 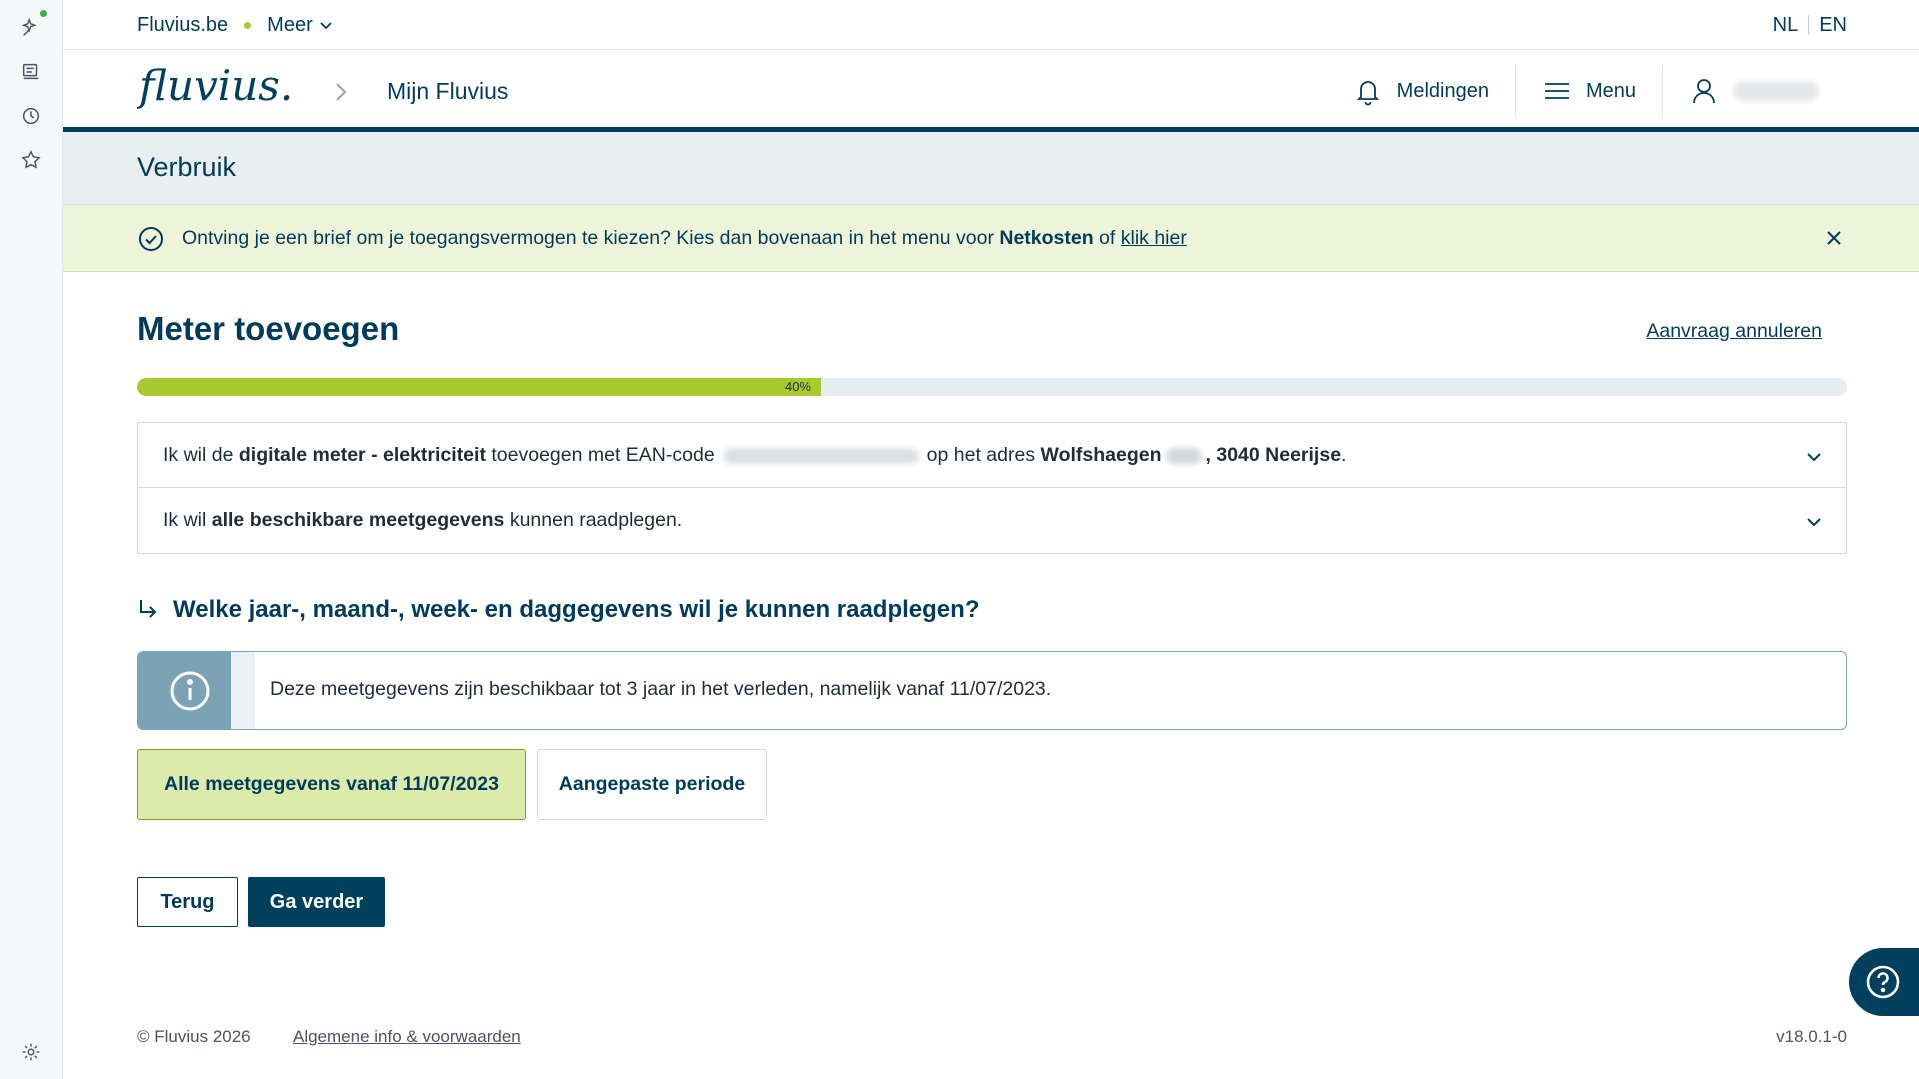 I want to click on address-city: , 3040 Neerijse, so click(x=1273, y=455).